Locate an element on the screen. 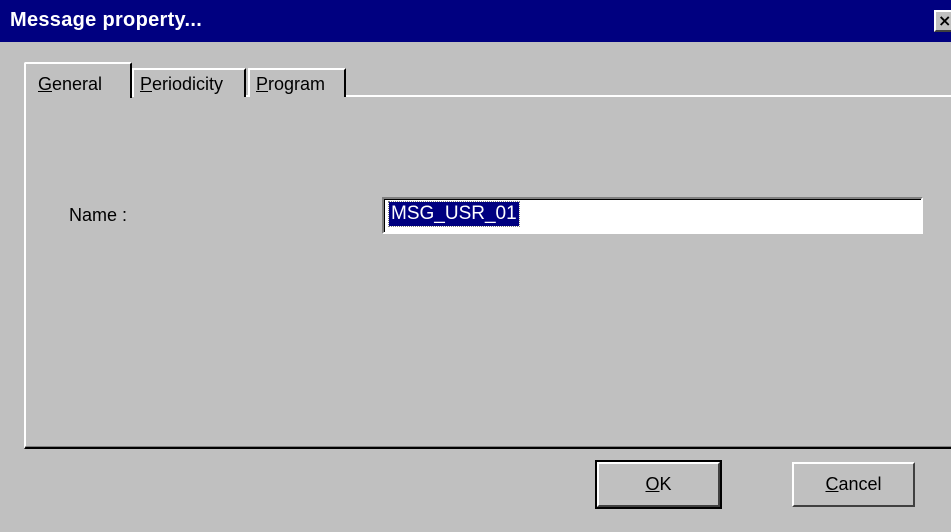 The height and width of the screenshot is (532, 951). close-icon: × is located at coordinates (944, 20).